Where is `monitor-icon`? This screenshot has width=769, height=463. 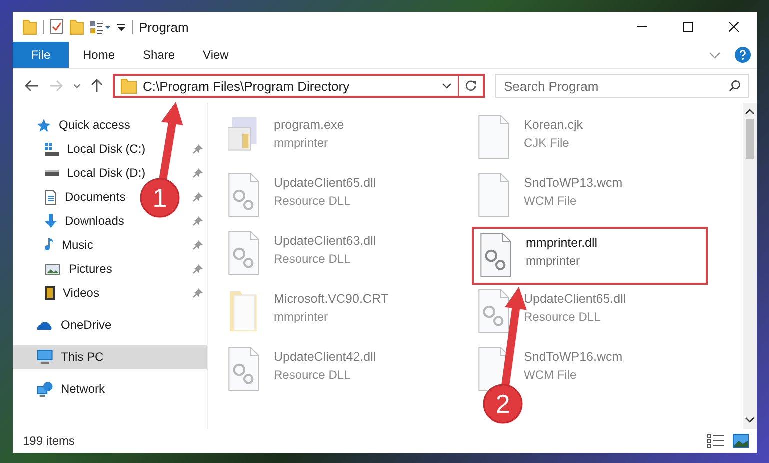 monitor-icon is located at coordinates (45, 357).